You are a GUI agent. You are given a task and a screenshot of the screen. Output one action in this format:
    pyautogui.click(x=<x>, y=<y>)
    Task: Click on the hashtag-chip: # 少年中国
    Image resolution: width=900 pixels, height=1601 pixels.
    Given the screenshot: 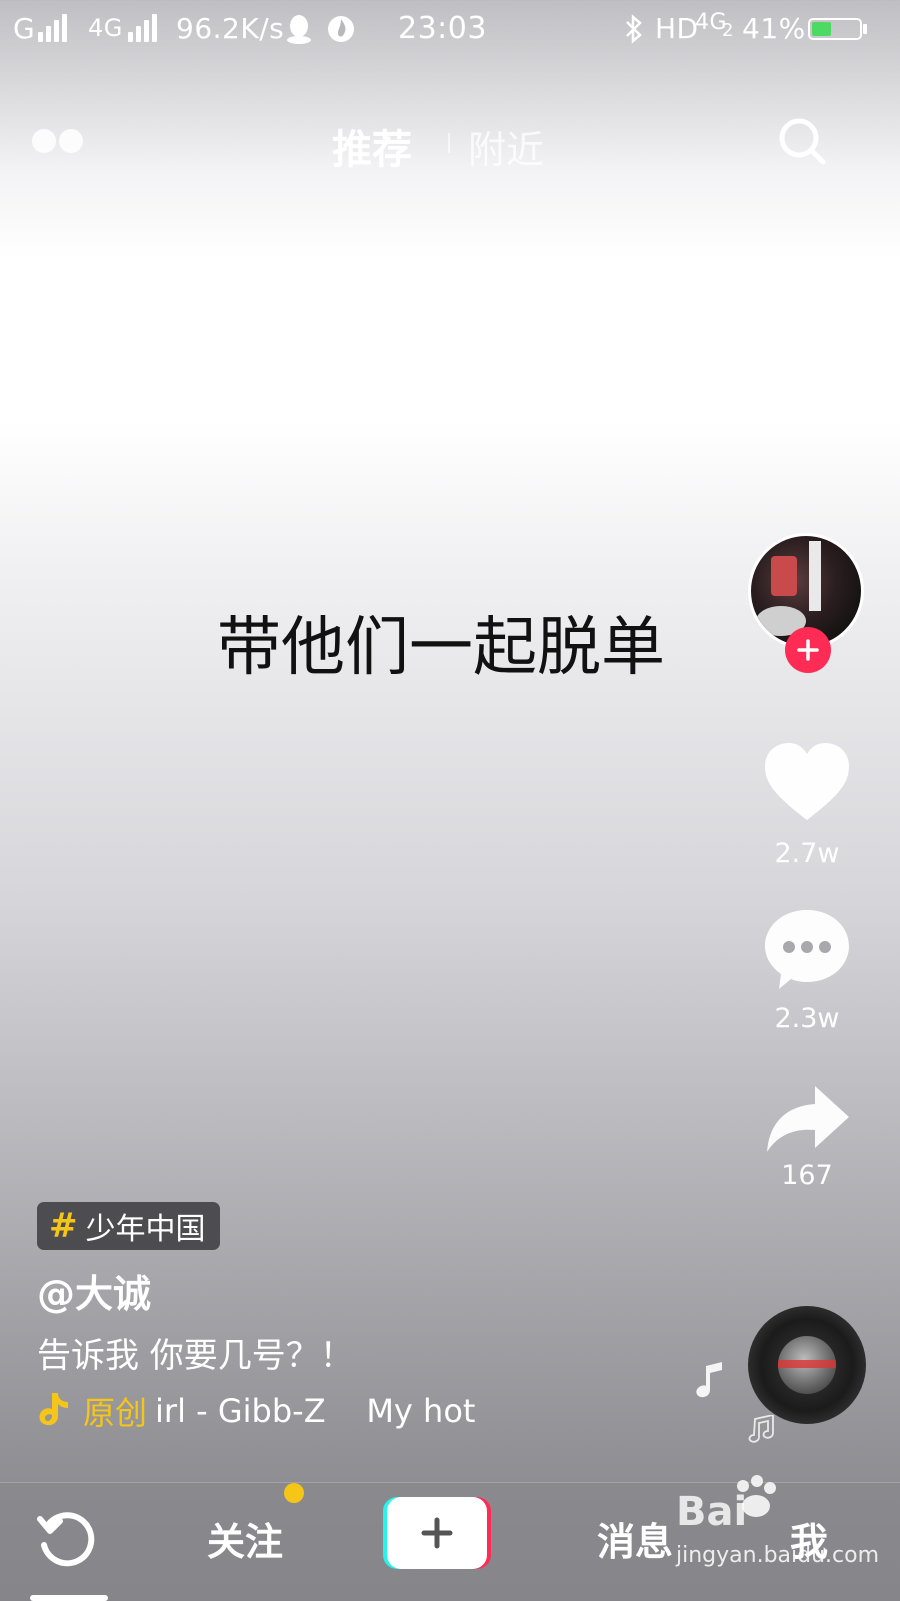 What is the action you would take?
    pyautogui.click(x=128, y=1226)
    